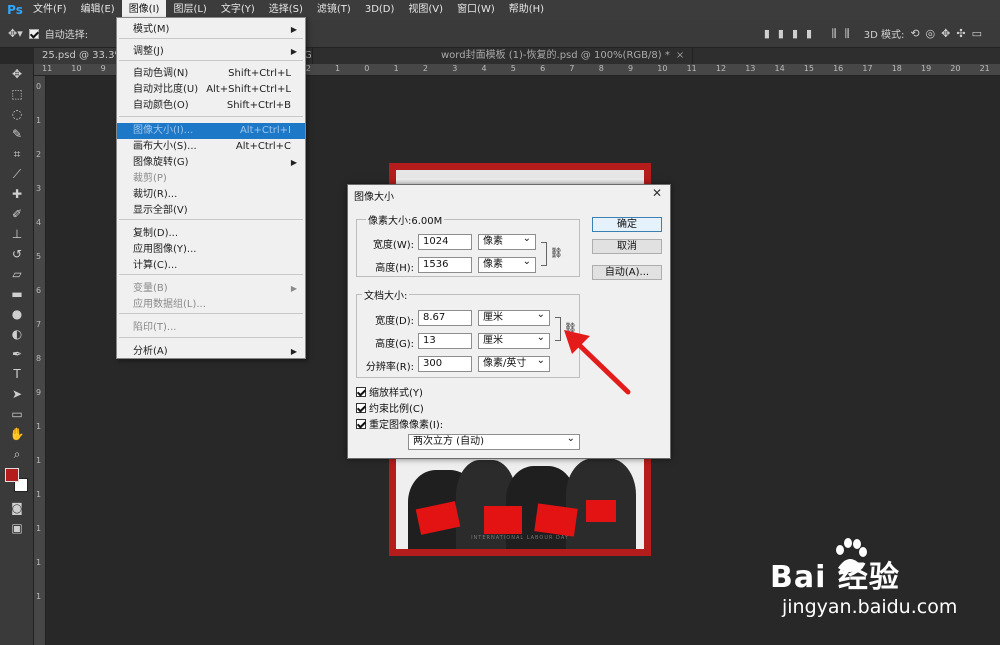  I want to click on brush-tool-icon: ✐, so click(17, 214).